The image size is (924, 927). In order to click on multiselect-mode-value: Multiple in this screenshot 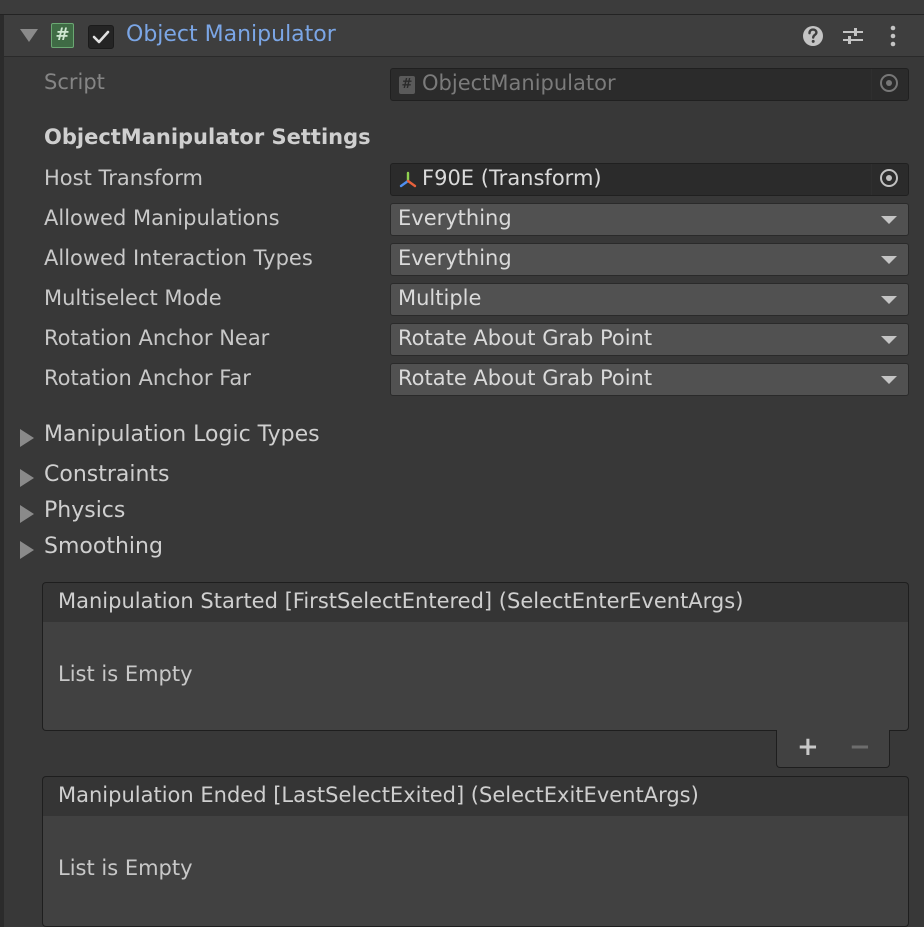, I will do `click(440, 298)`.